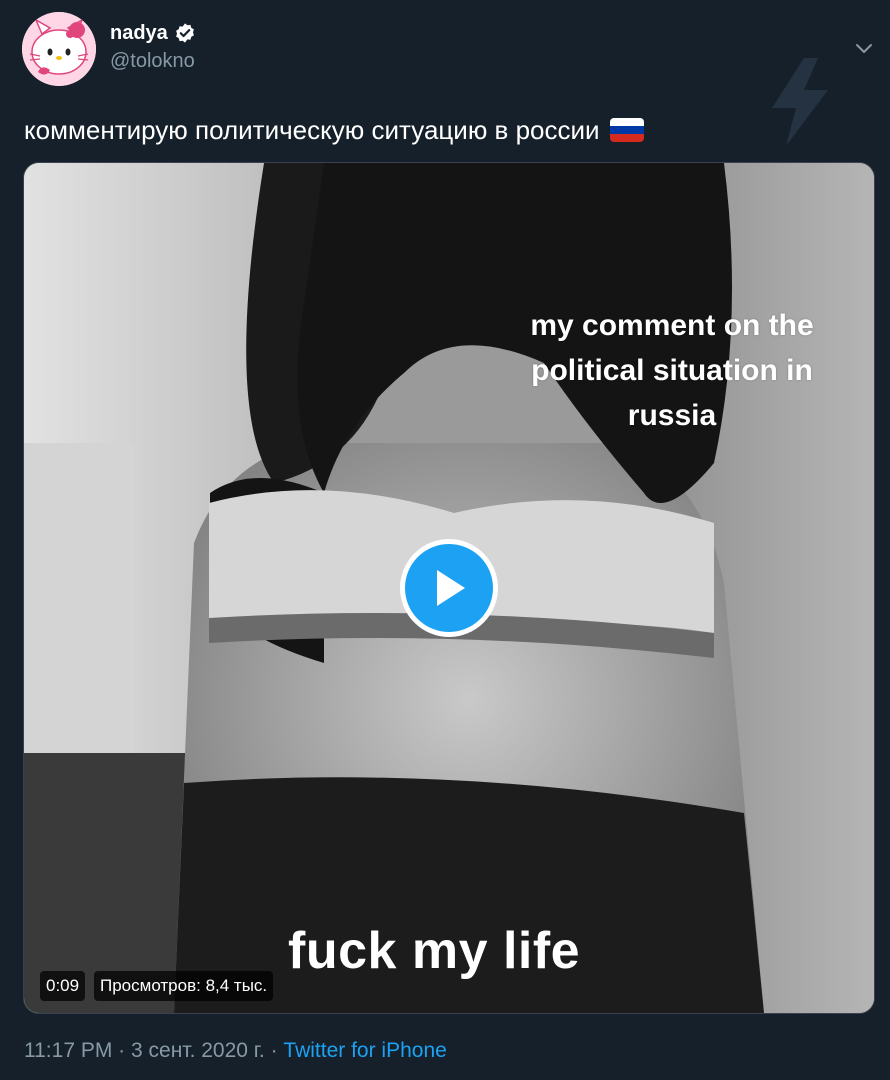 Image resolution: width=890 pixels, height=1080 pixels. Describe the element at coordinates (184, 986) in the screenshot. I see `view-count: Просмотров: 8,4 тыс.` at that location.